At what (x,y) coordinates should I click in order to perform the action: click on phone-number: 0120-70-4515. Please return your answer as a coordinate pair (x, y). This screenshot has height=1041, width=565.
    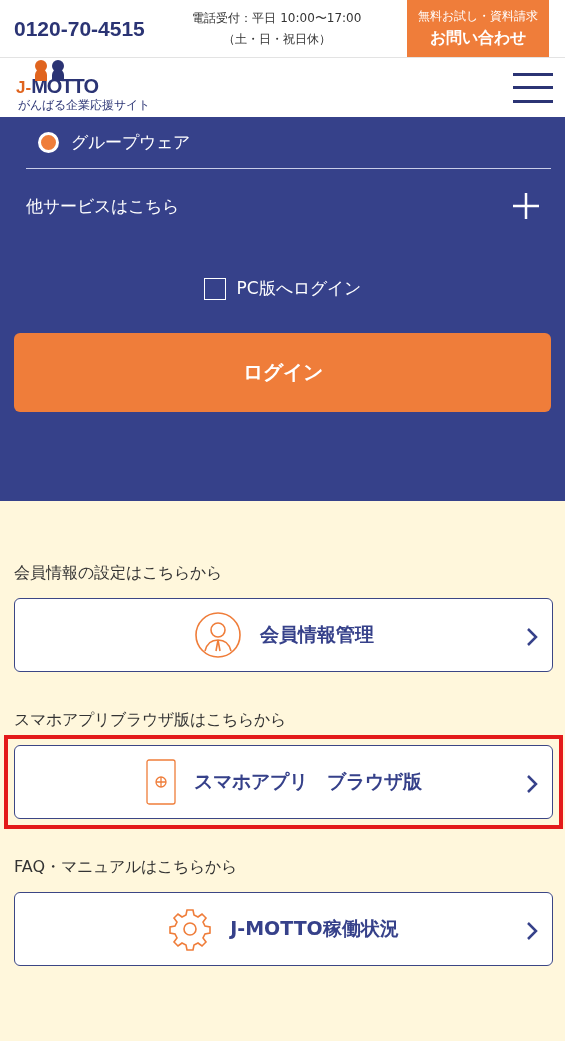
    Looking at the image, I should click on (79, 28).